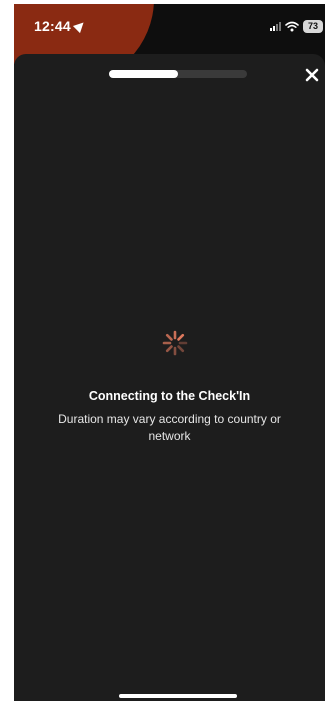  What do you see at coordinates (275, 26) in the screenshot?
I see `signal-icon` at bounding box center [275, 26].